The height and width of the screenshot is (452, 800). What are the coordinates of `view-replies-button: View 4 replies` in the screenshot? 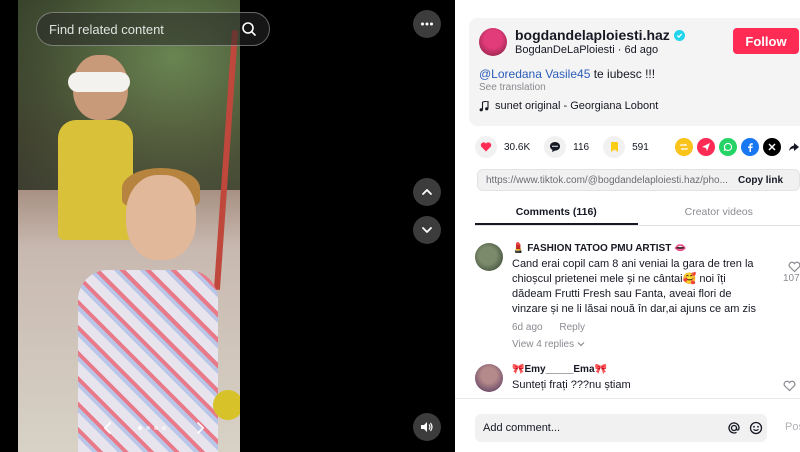 It's located at (637, 344).